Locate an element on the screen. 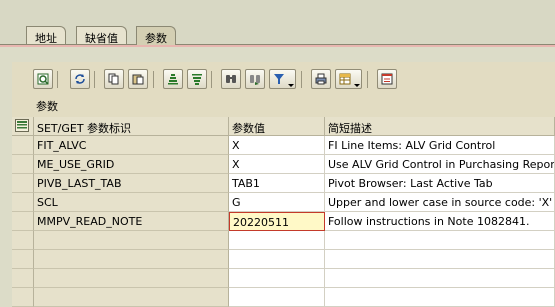 The height and width of the screenshot is (307, 555). select-all-cell is located at coordinates (23, 126).